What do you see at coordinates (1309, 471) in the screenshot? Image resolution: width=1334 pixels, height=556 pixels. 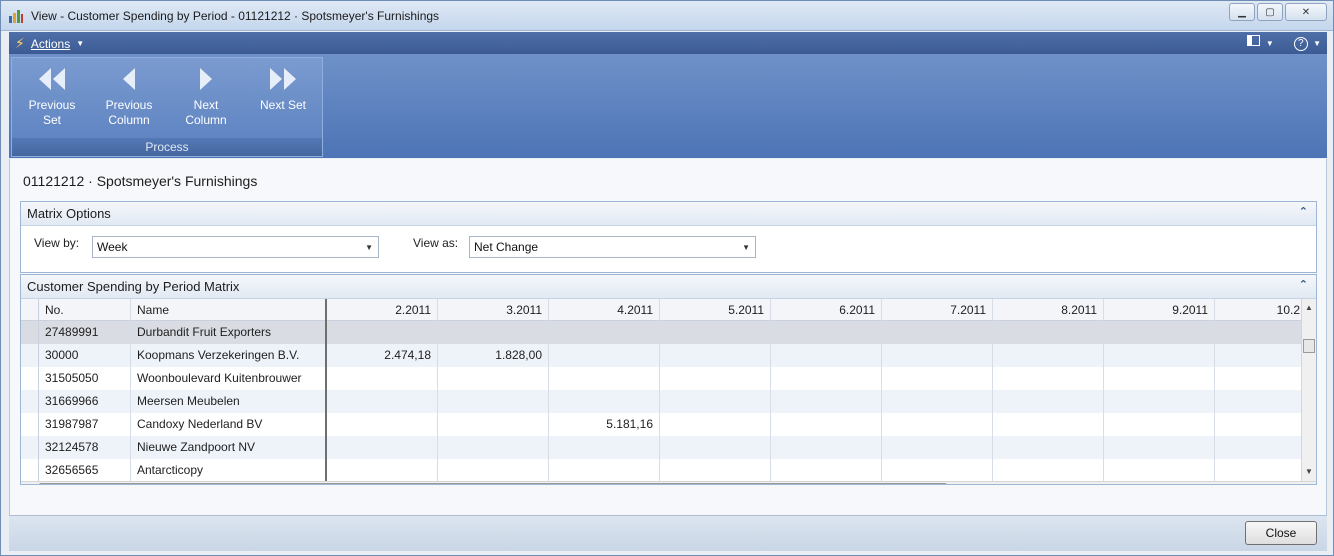 I see `scroll-down-icon: ▼` at bounding box center [1309, 471].